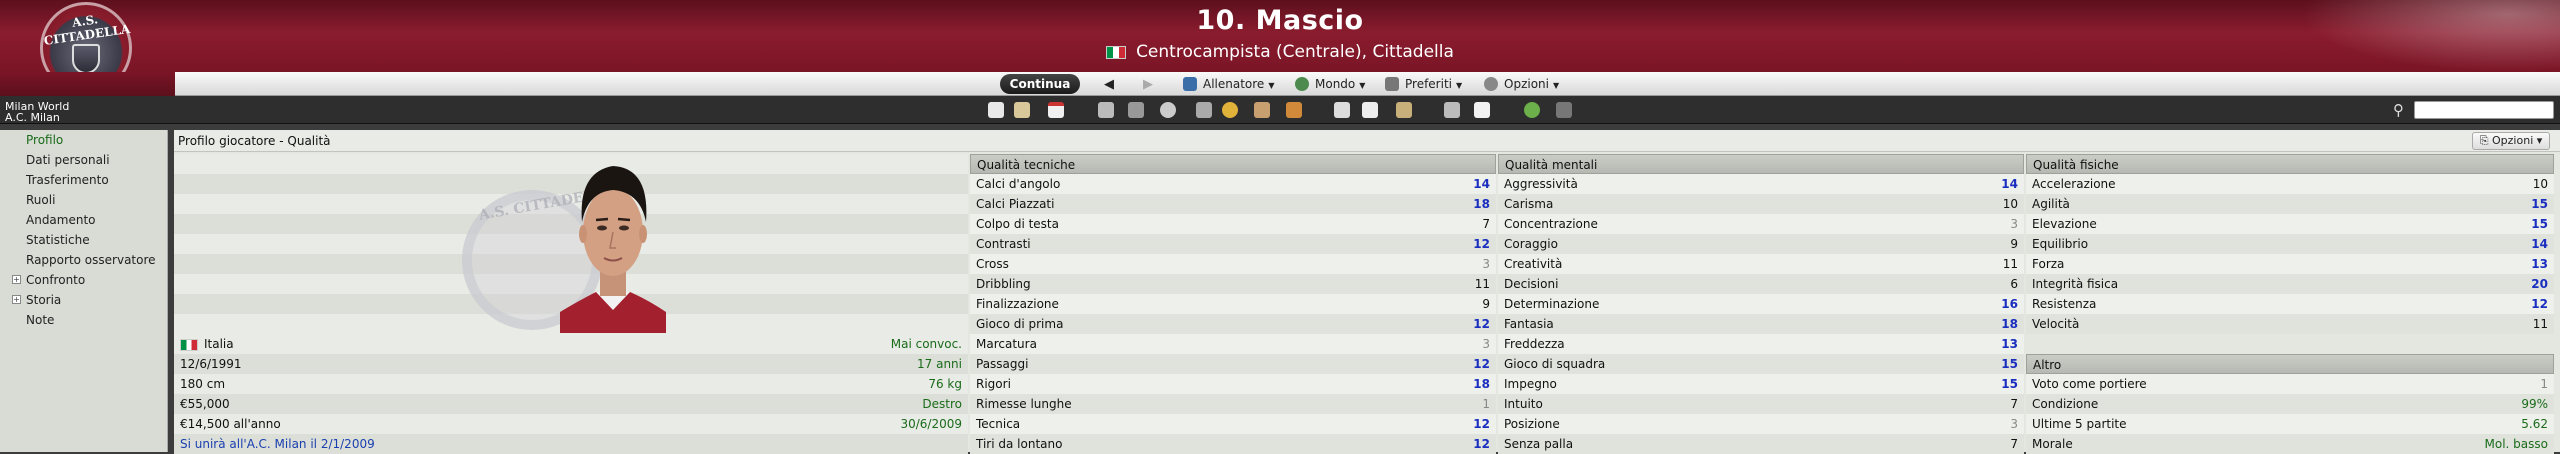 The width and height of the screenshot is (2560, 454). Describe the element at coordinates (1168, 110) in the screenshot. I see `training-icon` at that location.